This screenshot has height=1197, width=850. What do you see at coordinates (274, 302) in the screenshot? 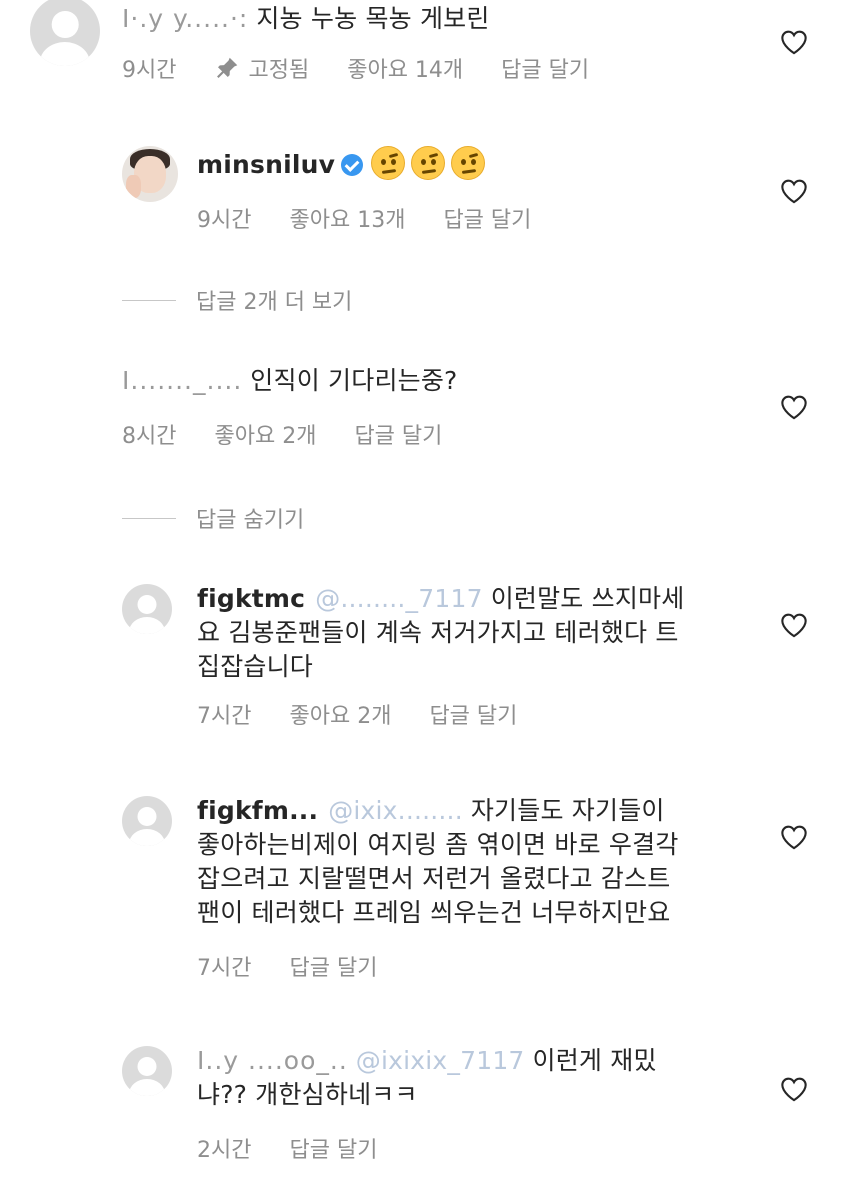
I see `view-more-replies-label: 답글 2개 더 보기` at bounding box center [274, 302].